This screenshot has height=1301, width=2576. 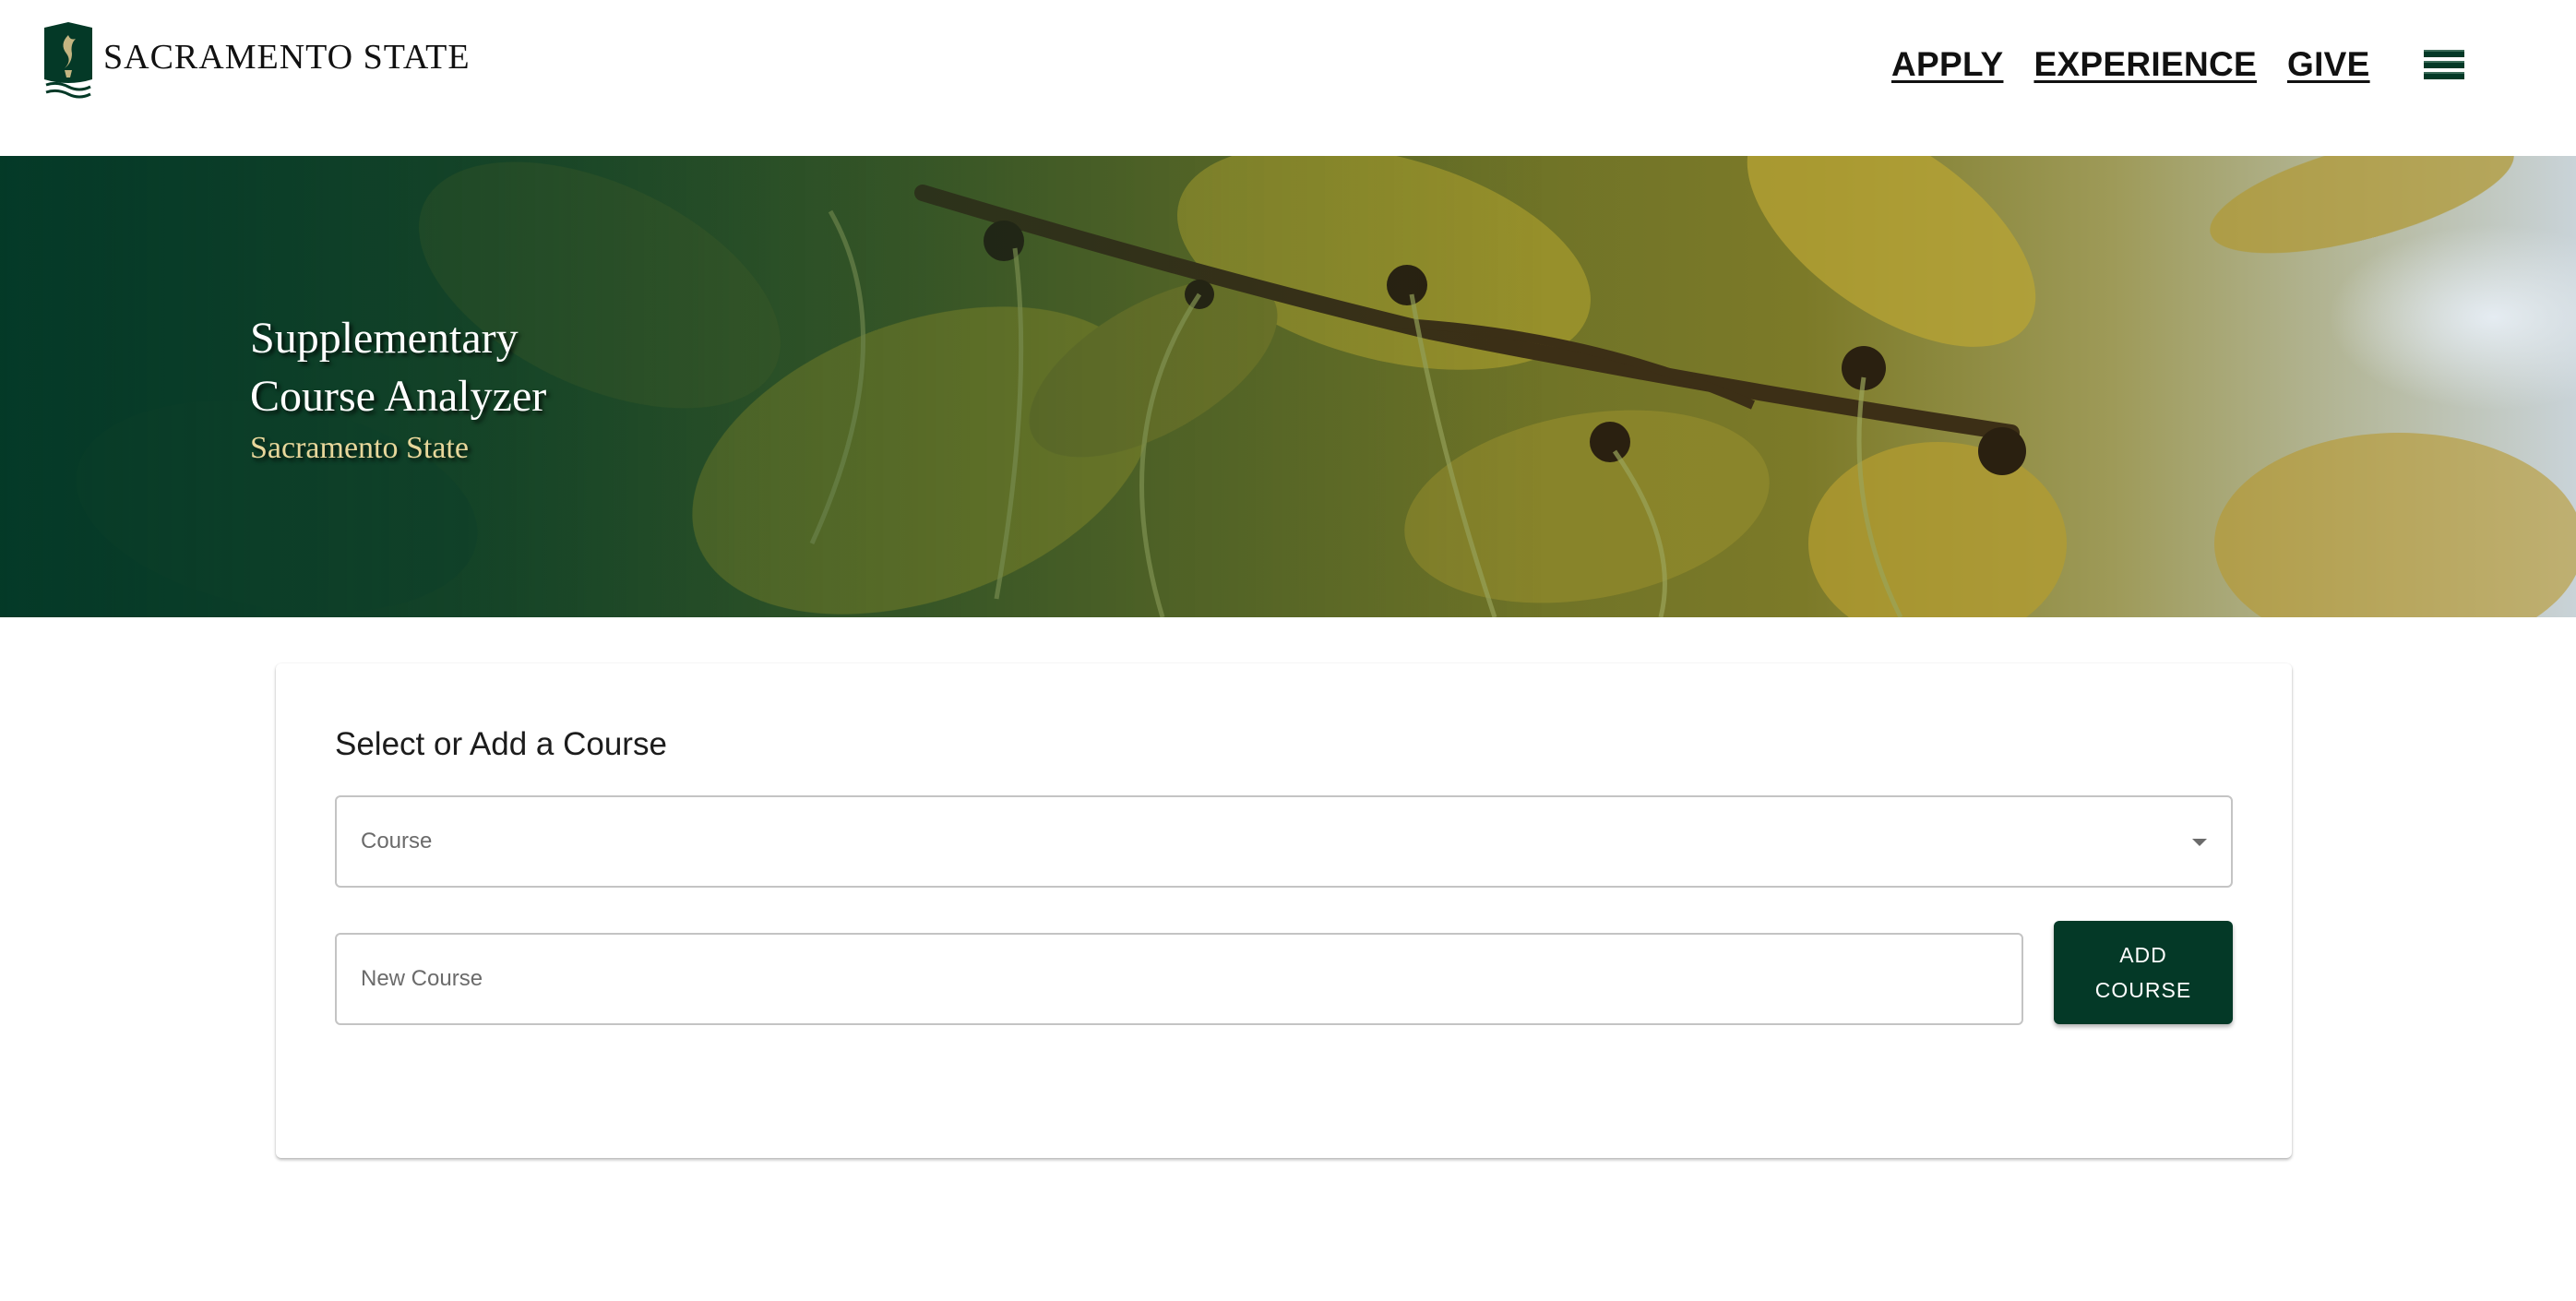 What do you see at coordinates (287, 57) in the screenshot?
I see `brand-name: SACRAMENTO STATE` at bounding box center [287, 57].